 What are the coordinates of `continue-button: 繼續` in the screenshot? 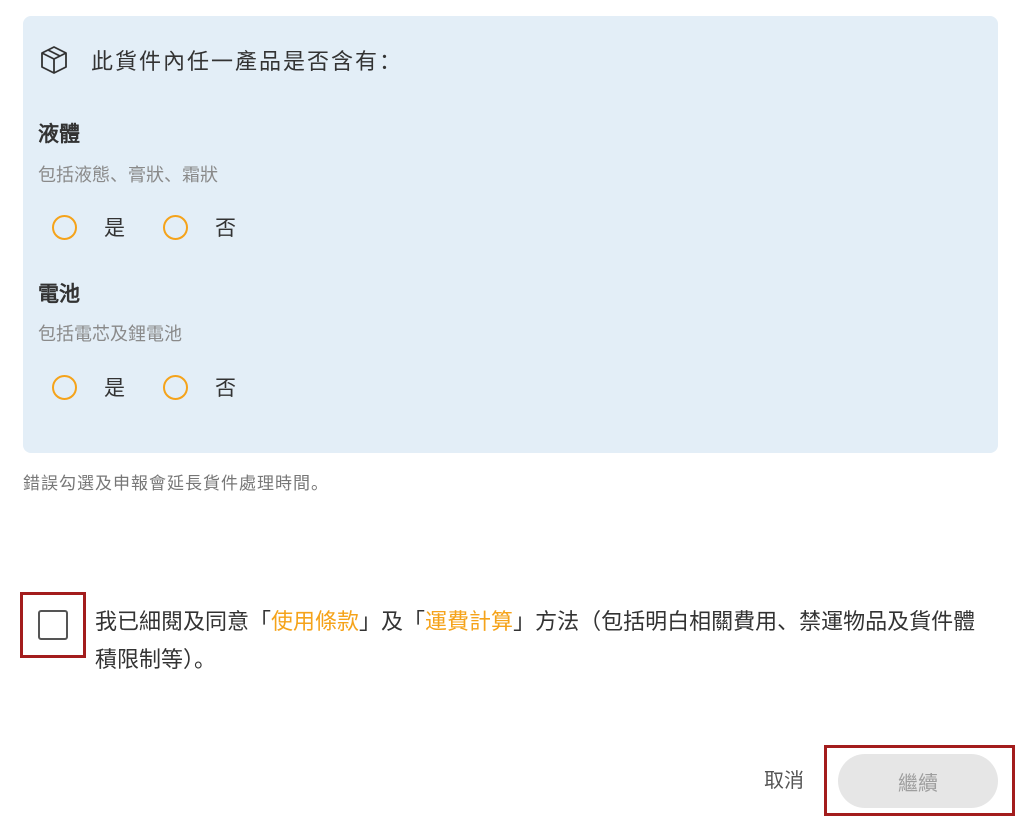 It's located at (918, 781).